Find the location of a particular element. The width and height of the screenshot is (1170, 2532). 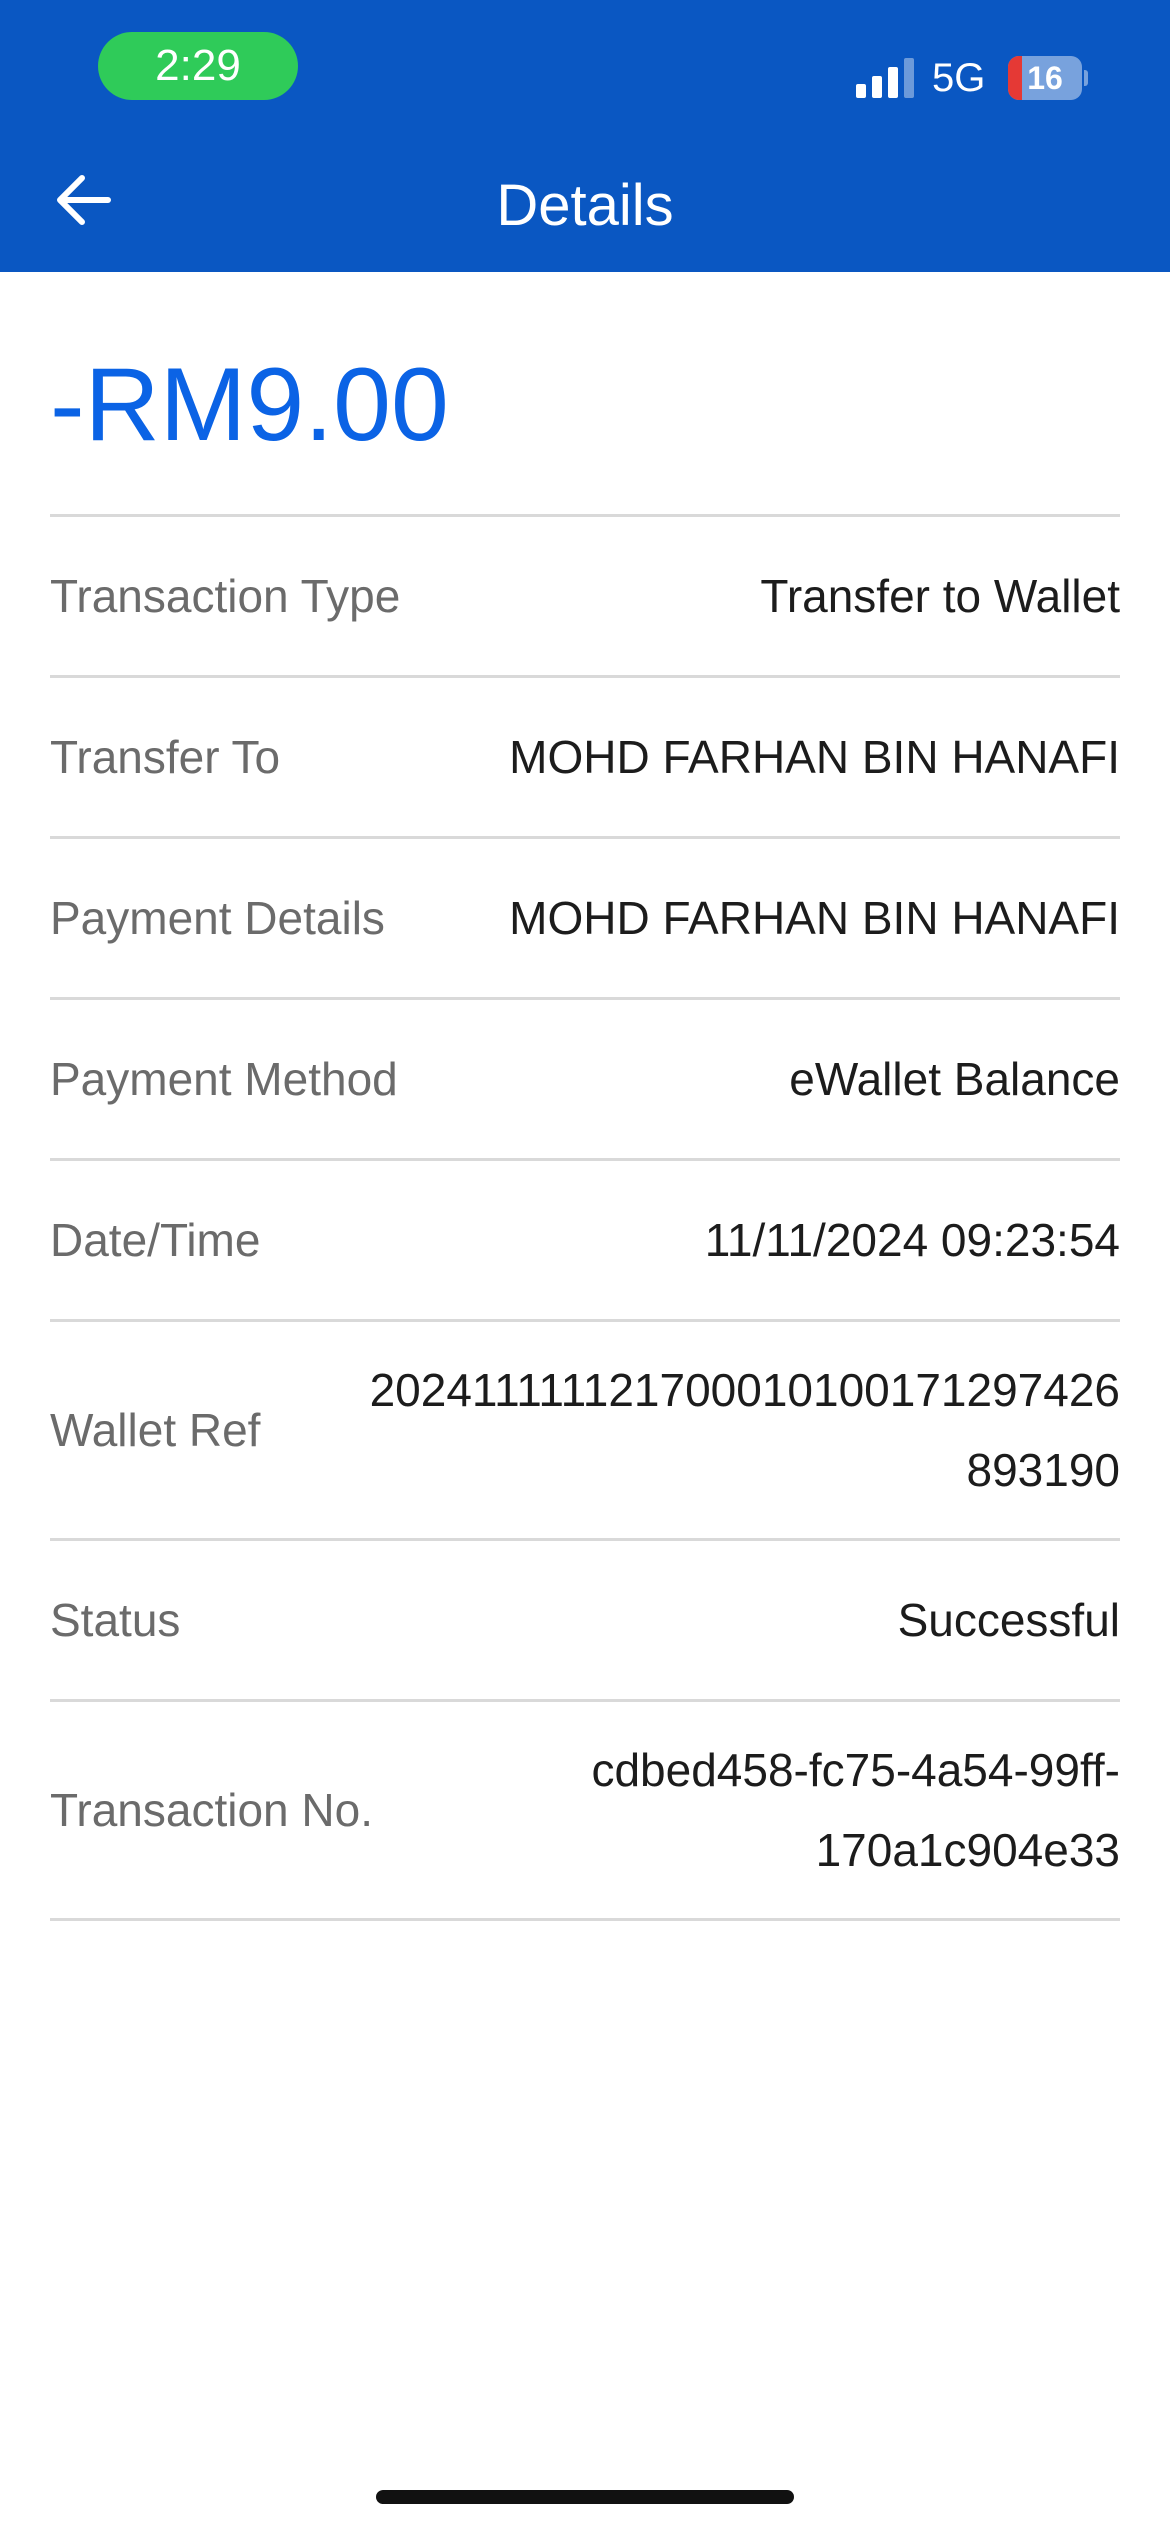

detail-value-line: 170a1c904e33 is located at coordinates (967, 1850).